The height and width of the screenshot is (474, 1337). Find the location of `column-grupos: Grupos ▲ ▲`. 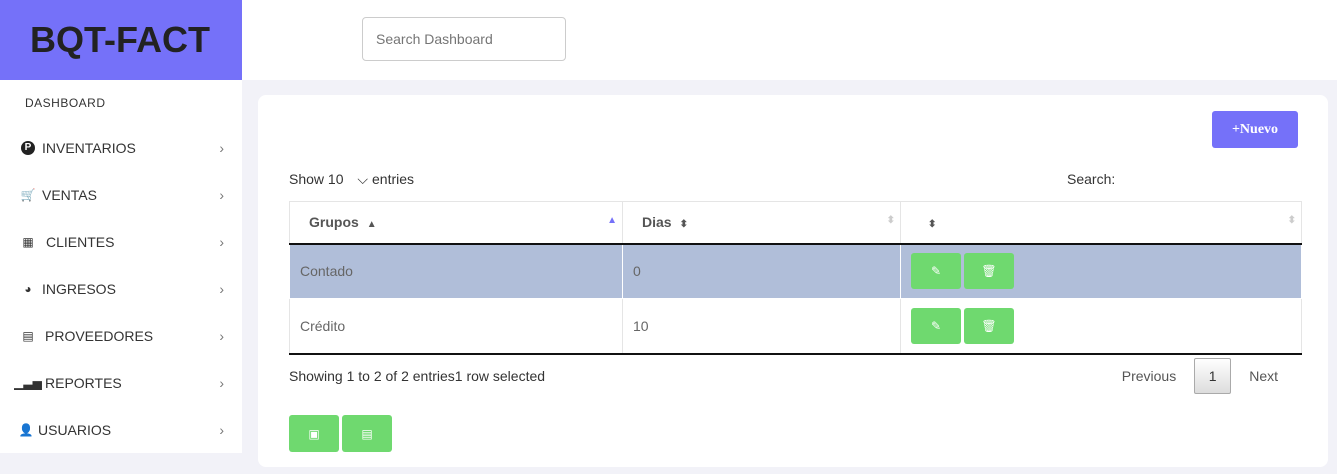

column-grupos: Grupos ▲ ▲ is located at coordinates (456, 223).